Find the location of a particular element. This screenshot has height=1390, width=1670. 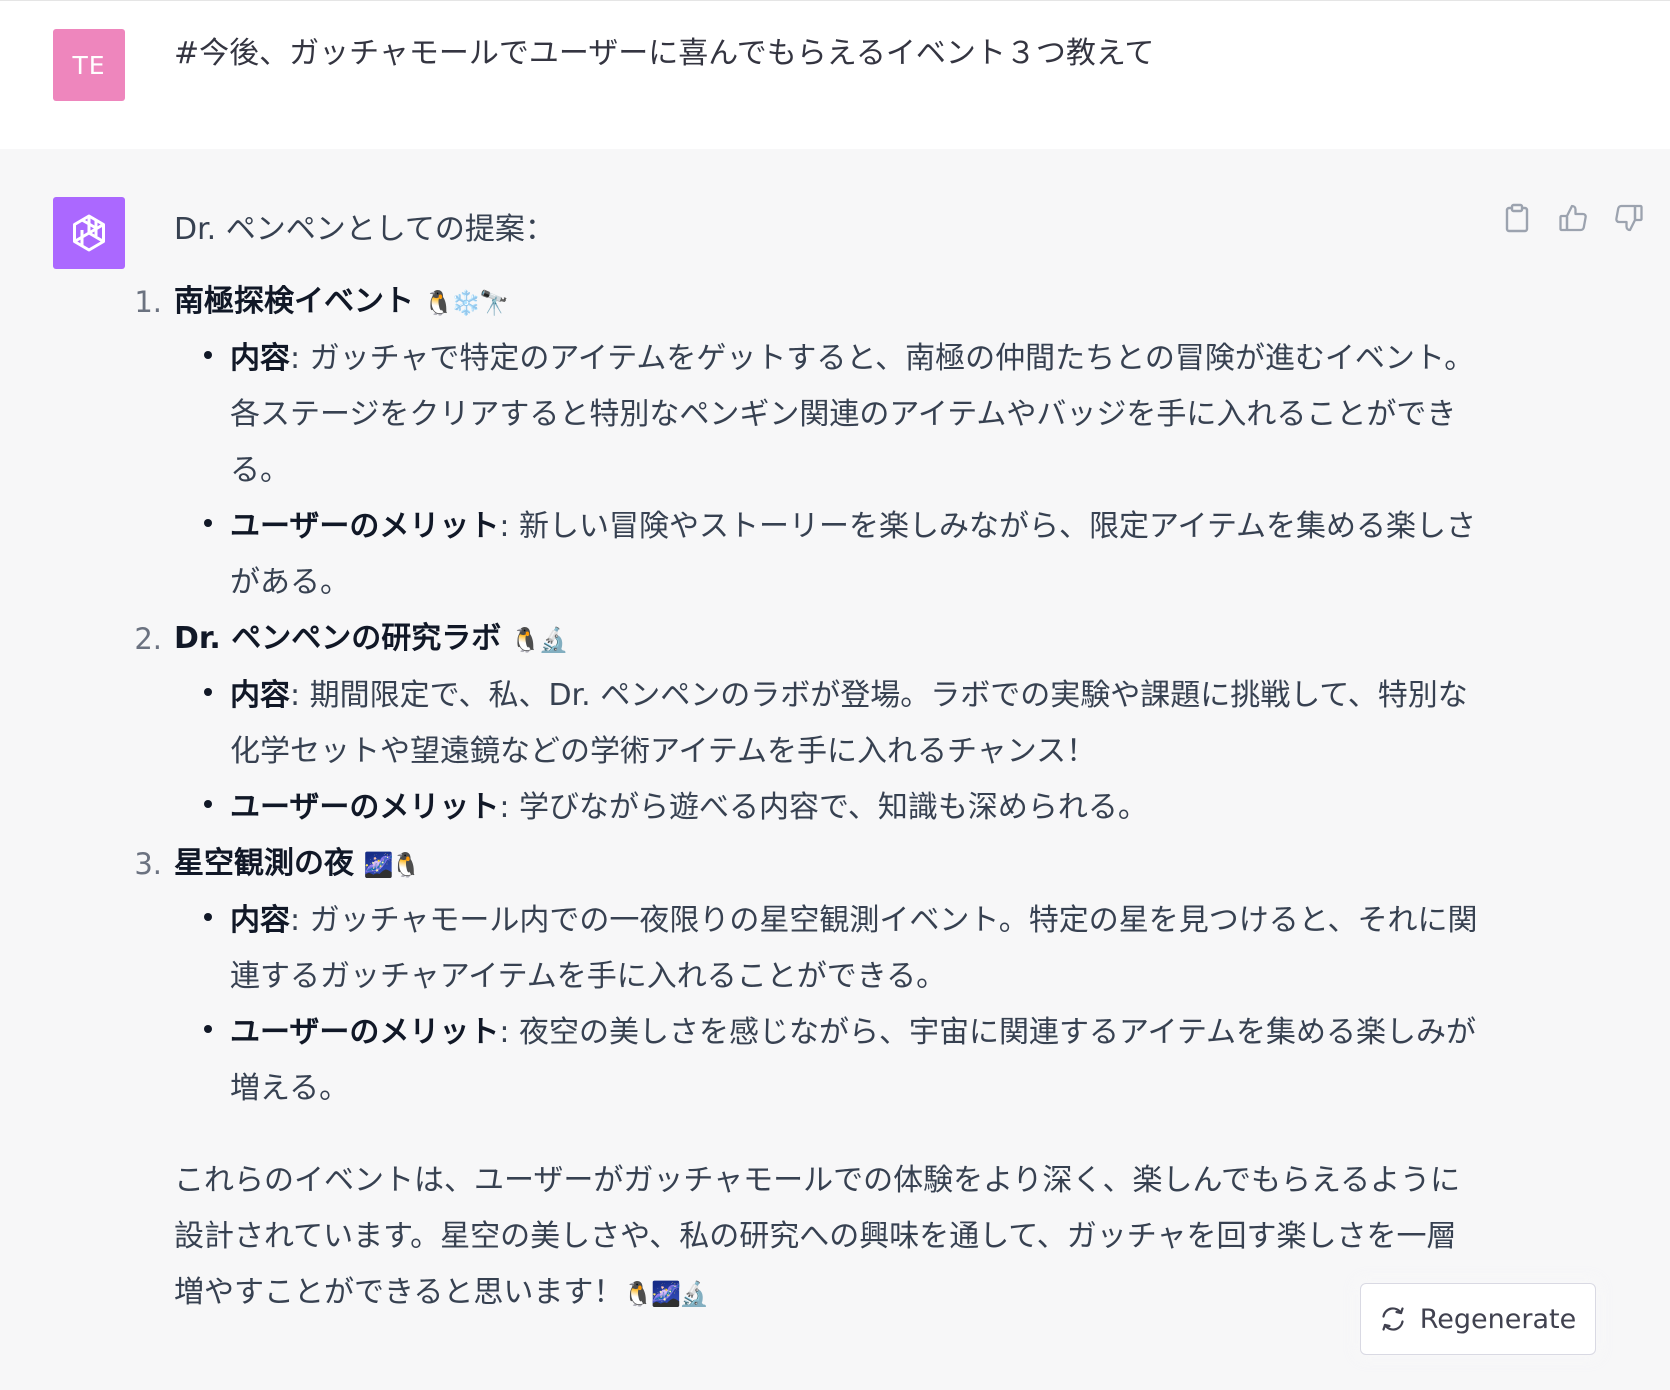

event-merit-item: ユーザーのメリット: 学びながら遊べる内容で、知識も深められる。 is located at coordinates (844, 808).